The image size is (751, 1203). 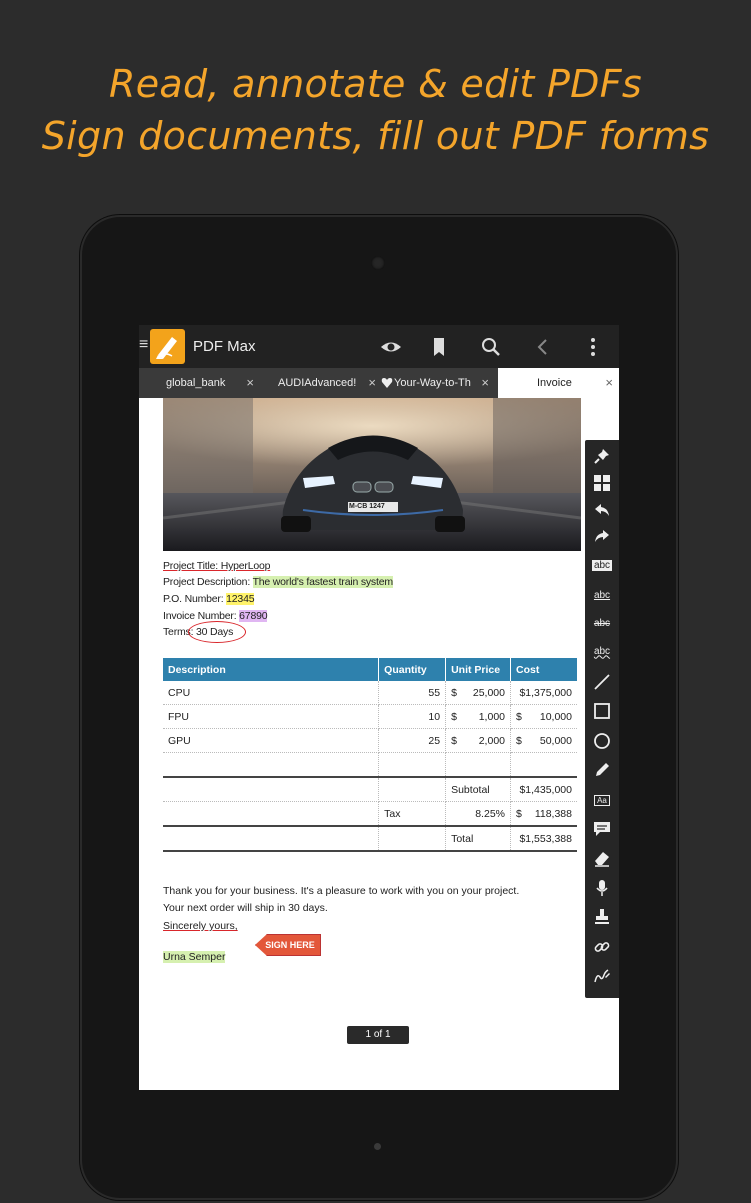 What do you see at coordinates (370, 789) in the screenshot?
I see `subtotal-row: Subtotal $1,435,000` at bounding box center [370, 789].